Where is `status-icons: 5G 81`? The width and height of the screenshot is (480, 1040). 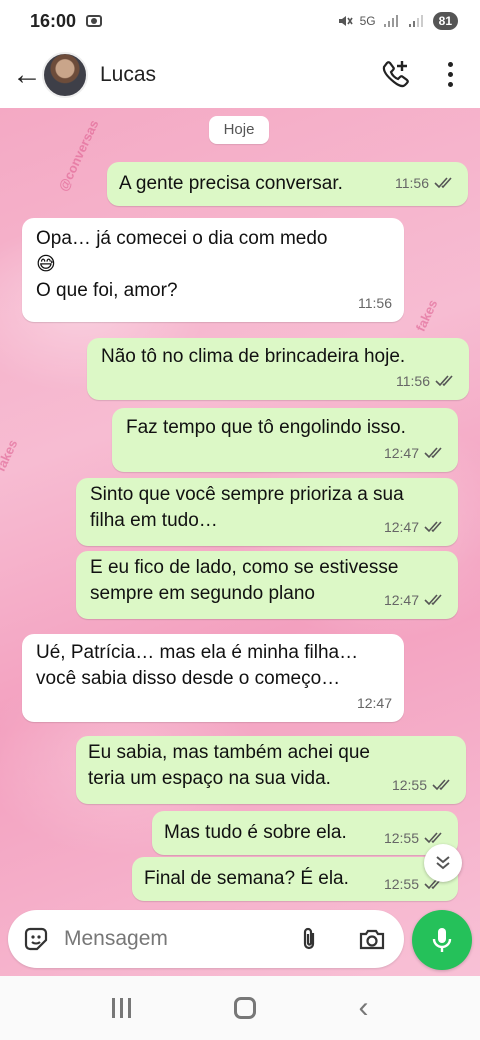
status-icons: 5G 81 is located at coordinates (397, 21).